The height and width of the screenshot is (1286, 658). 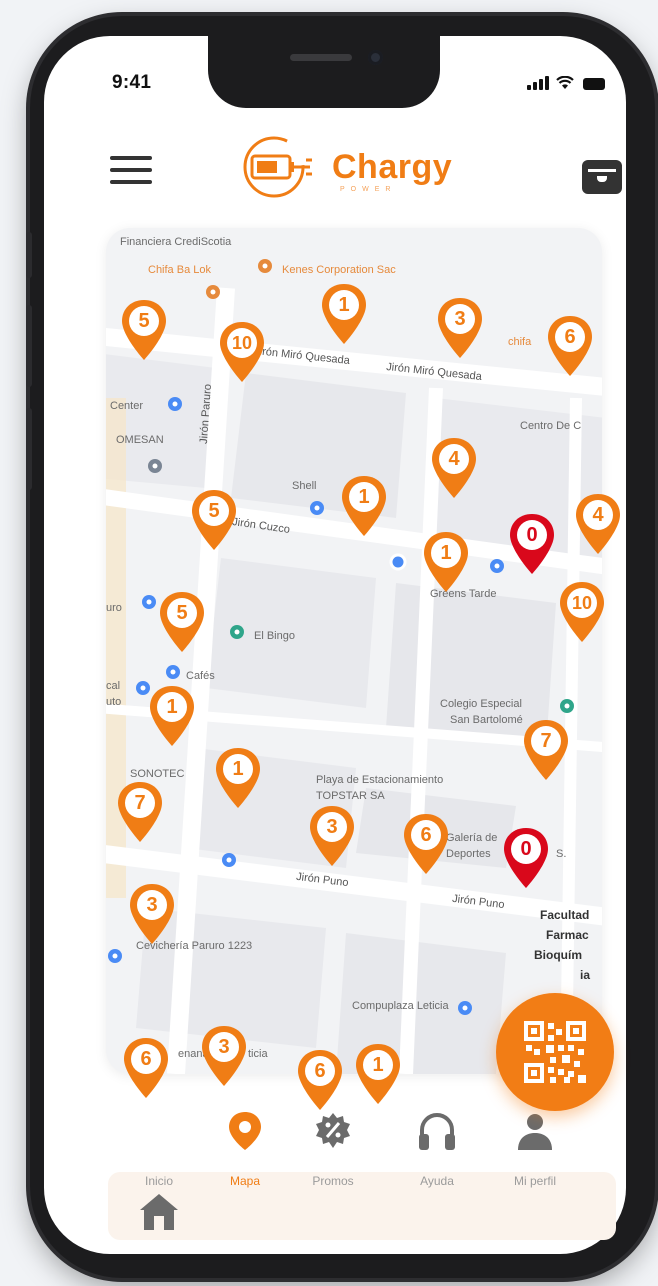 What do you see at coordinates (114, 702) in the screenshot?
I see `map-label: uto` at bounding box center [114, 702].